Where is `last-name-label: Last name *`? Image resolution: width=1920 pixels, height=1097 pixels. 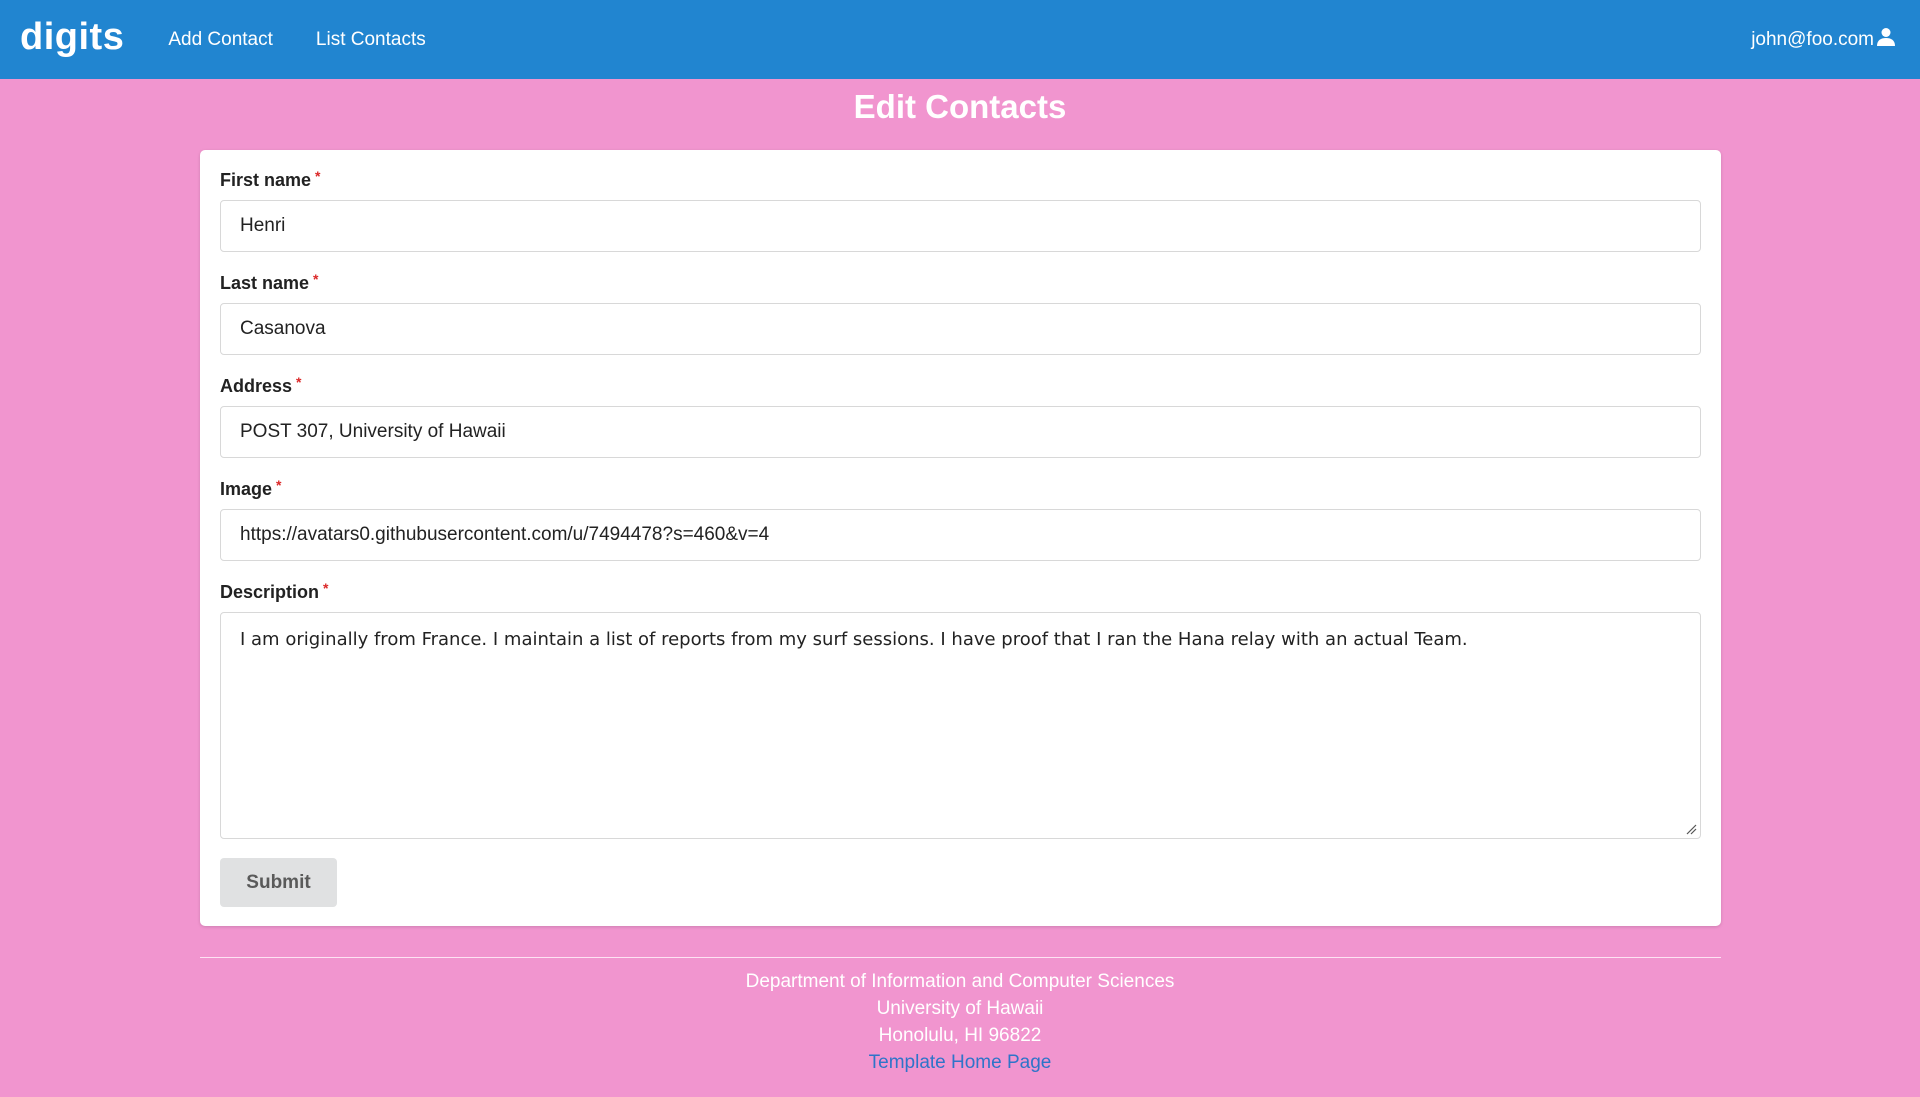 last-name-label: Last name * is located at coordinates (269, 282).